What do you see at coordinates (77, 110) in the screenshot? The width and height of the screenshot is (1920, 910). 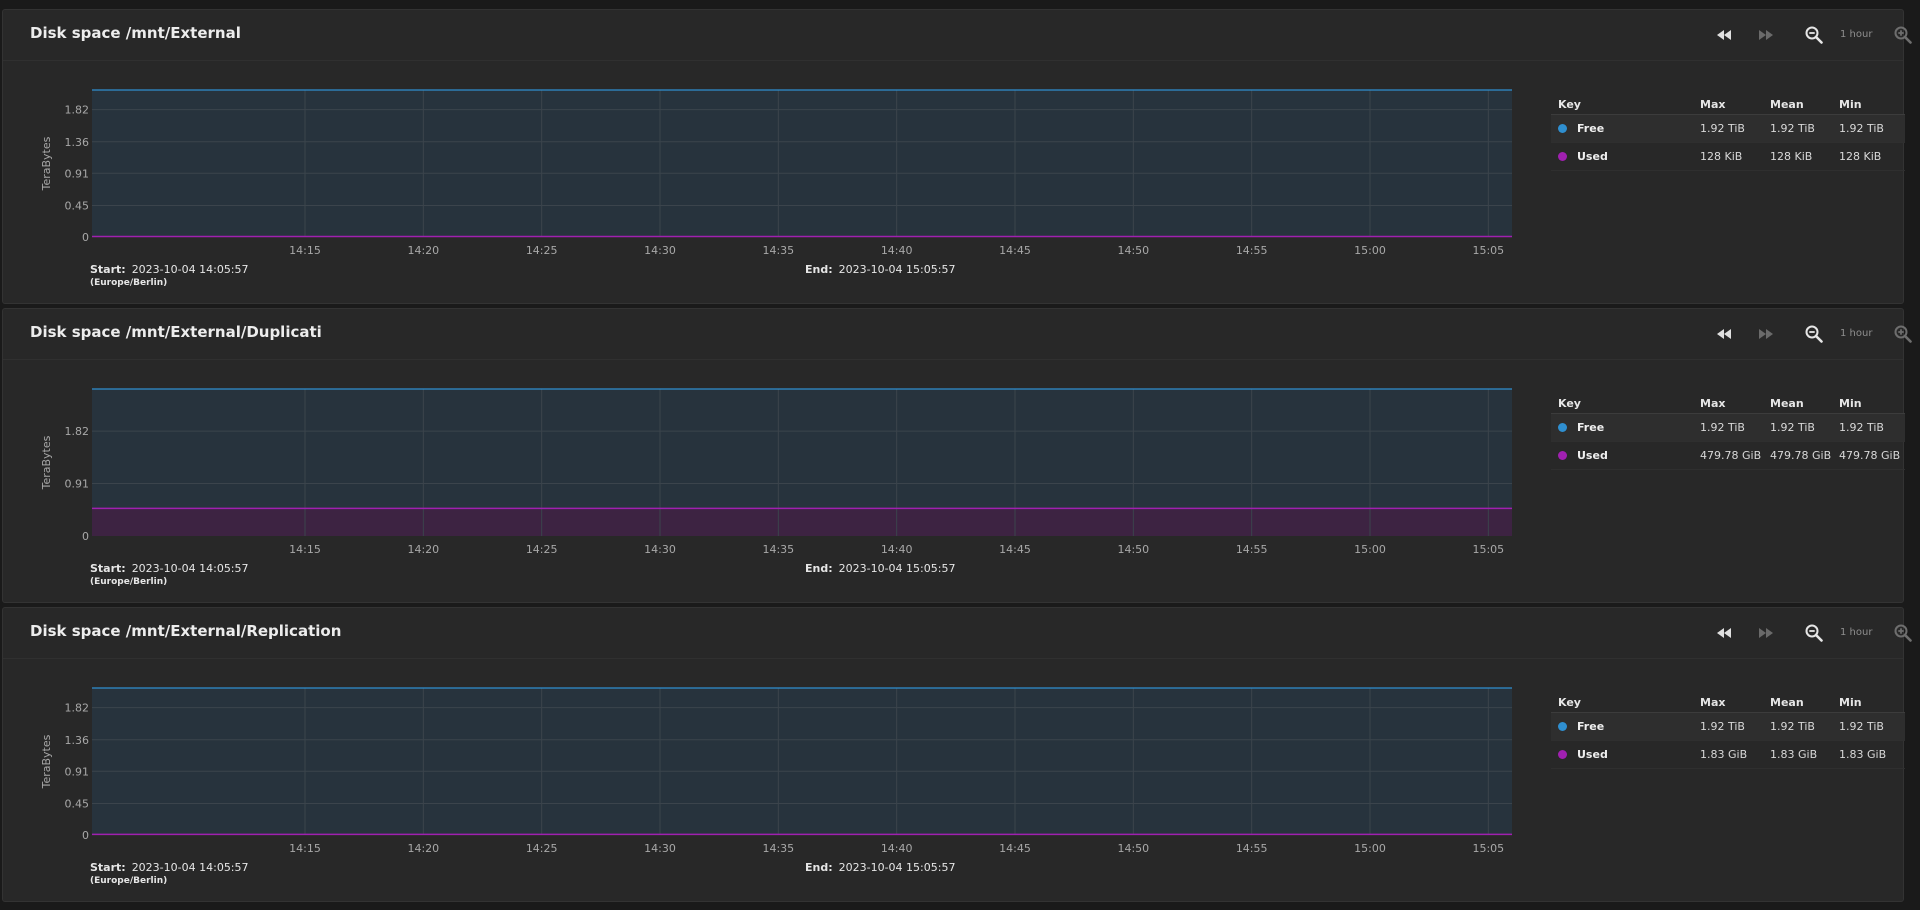 I see `y-tick-label: 1.82` at bounding box center [77, 110].